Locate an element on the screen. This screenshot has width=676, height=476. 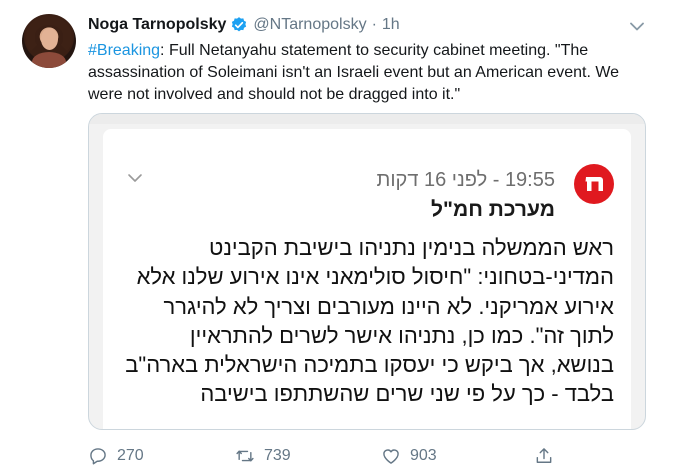
retweet-count: 739 is located at coordinates (277, 455).